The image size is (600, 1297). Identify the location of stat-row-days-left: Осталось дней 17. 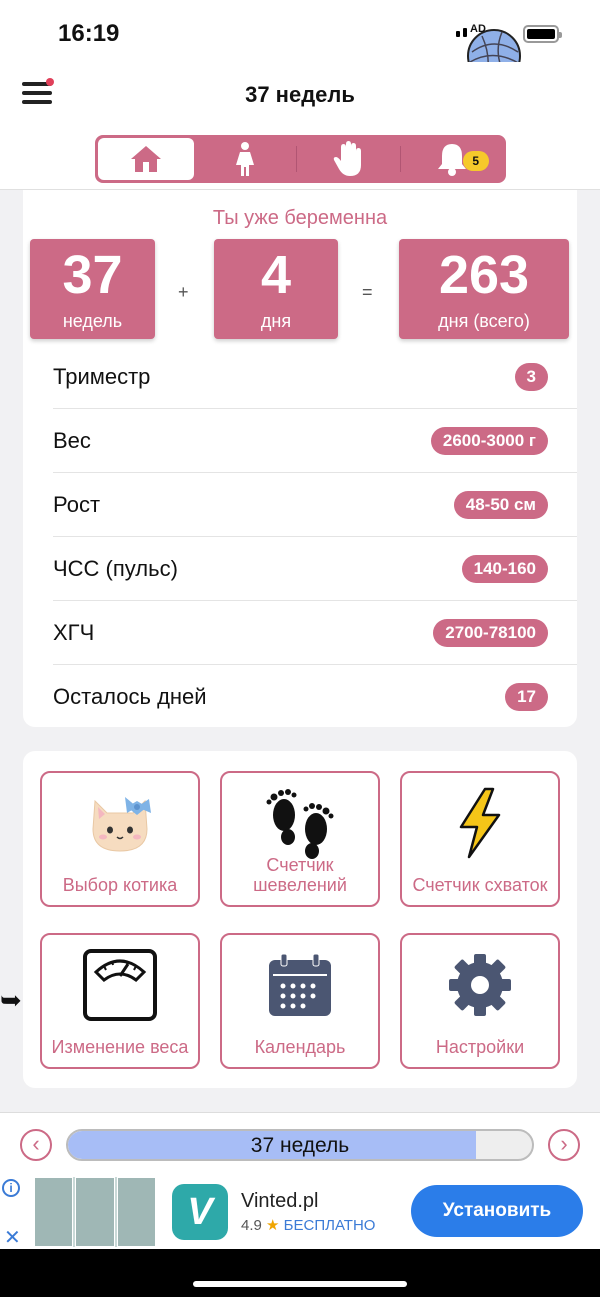
(315, 697).